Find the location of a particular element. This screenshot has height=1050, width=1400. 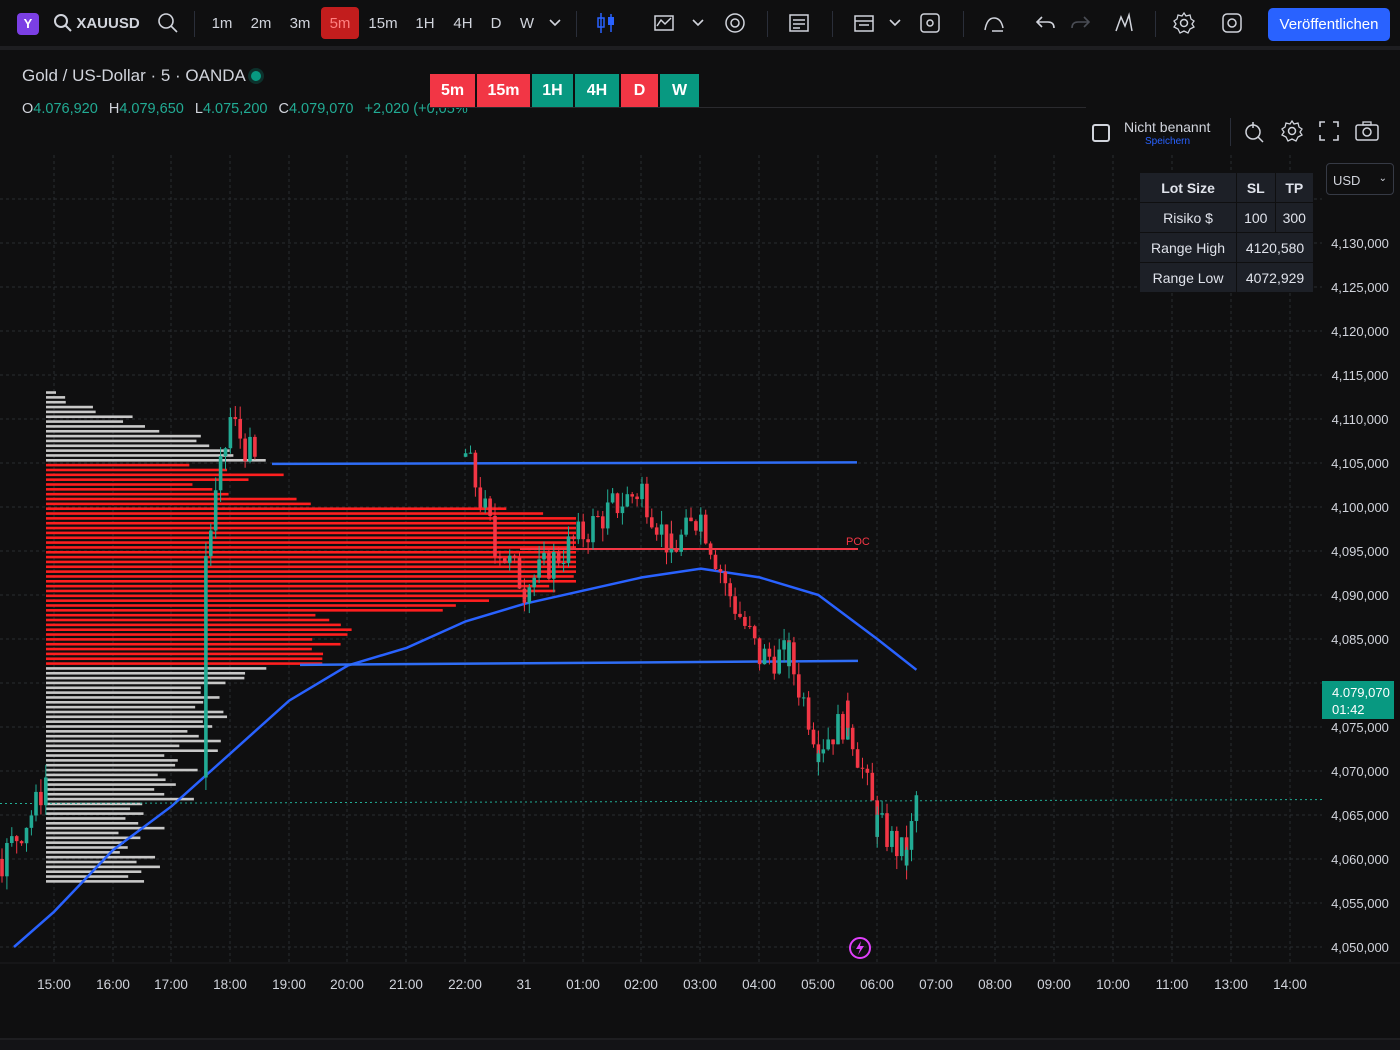

interval-4h: 4H is located at coordinates (463, 23).